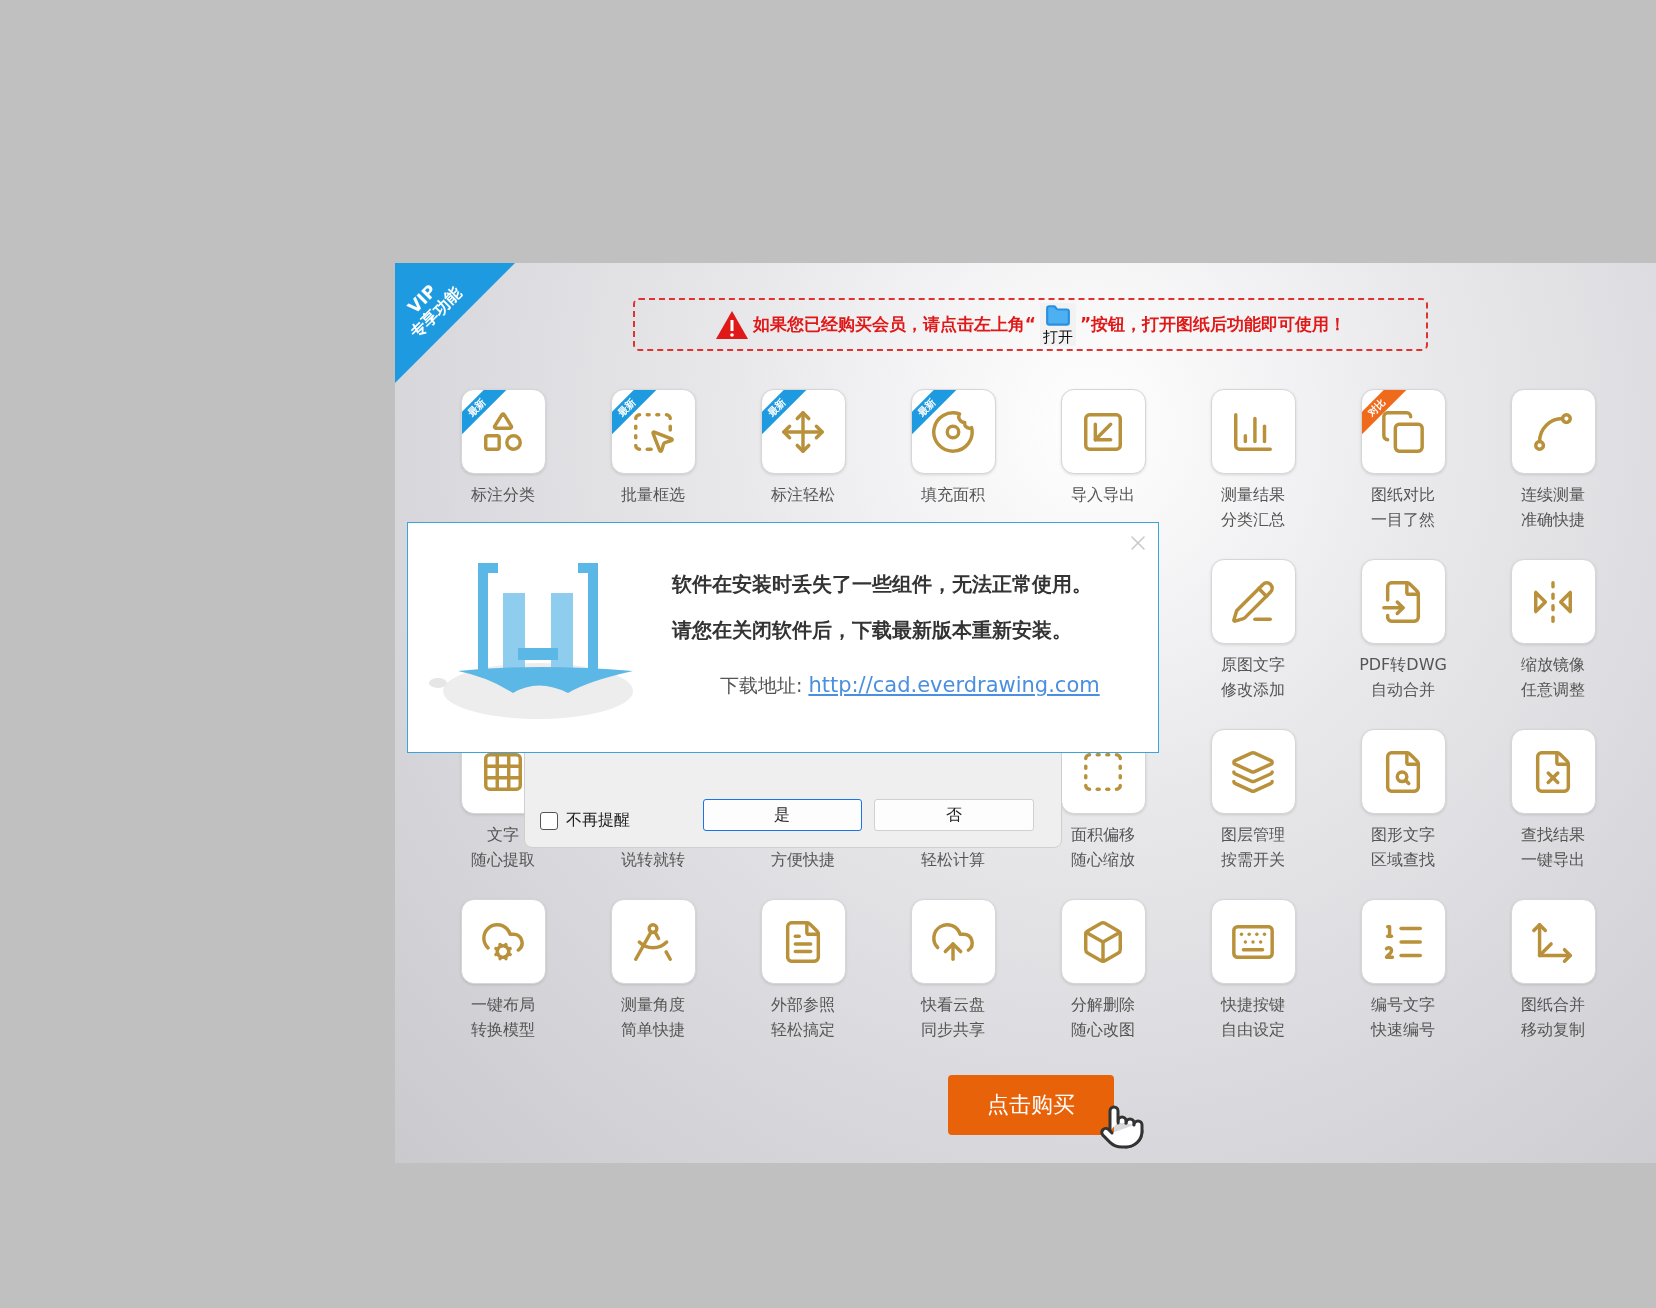  What do you see at coordinates (653, 495) in the screenshot?
I see `feature-label: 批量框选` at bounding box center [653, 495].